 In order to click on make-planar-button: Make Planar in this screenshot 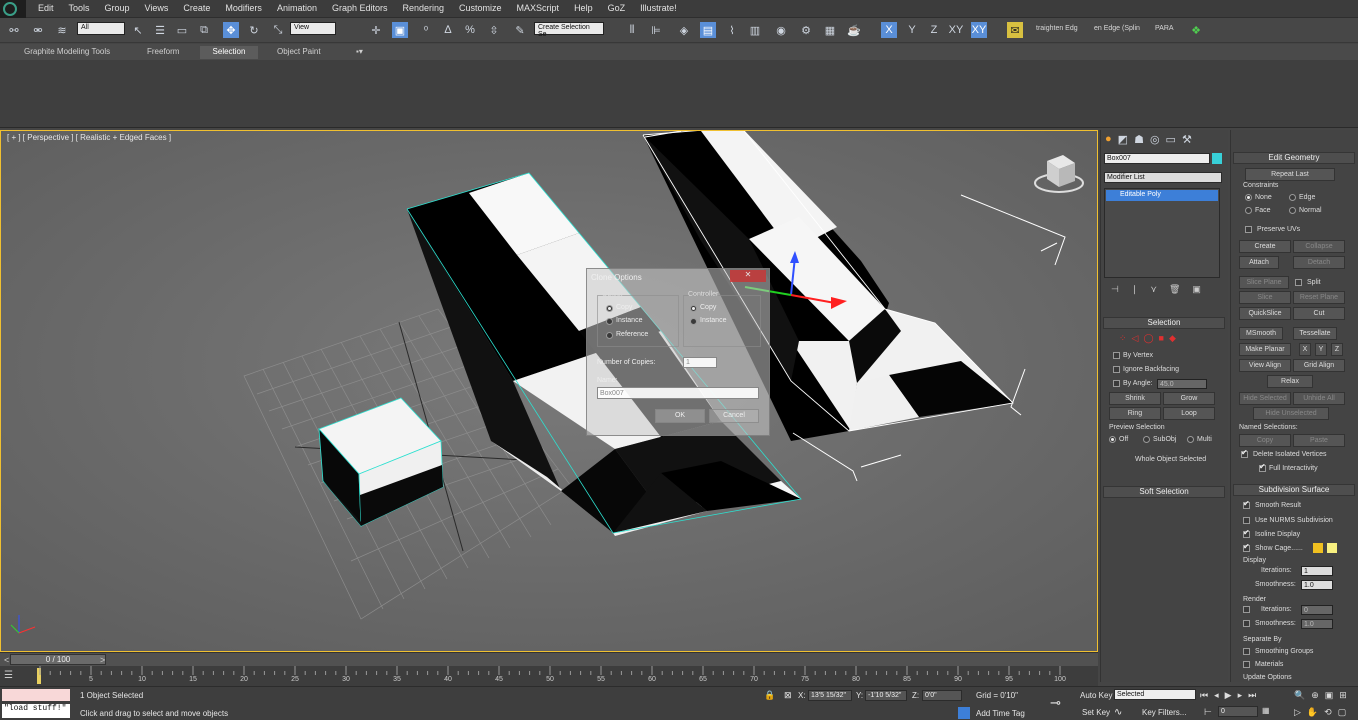, I will do `click(1265, 349)`.